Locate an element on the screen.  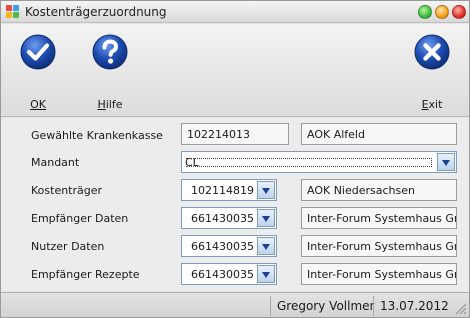
empfaenger-daten-select: 661430035 is located at coordinates (229, 218).